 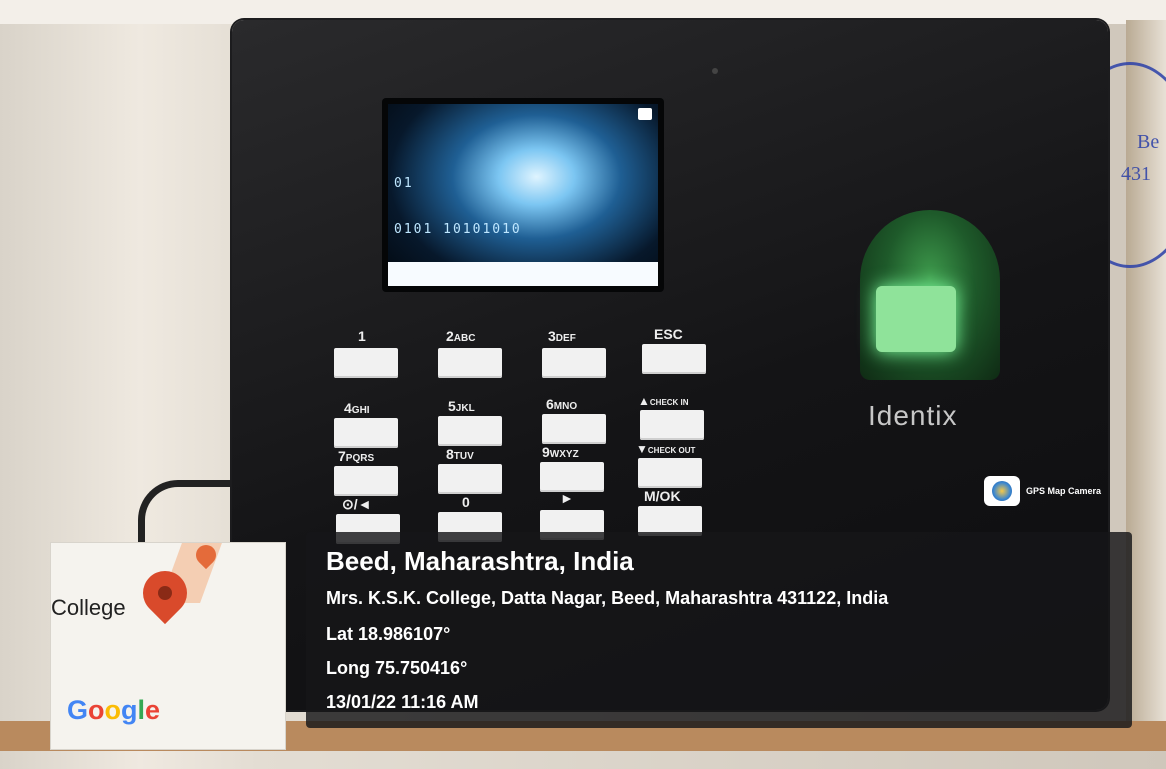 I want to click on device-led, so click(x=715, y=71).